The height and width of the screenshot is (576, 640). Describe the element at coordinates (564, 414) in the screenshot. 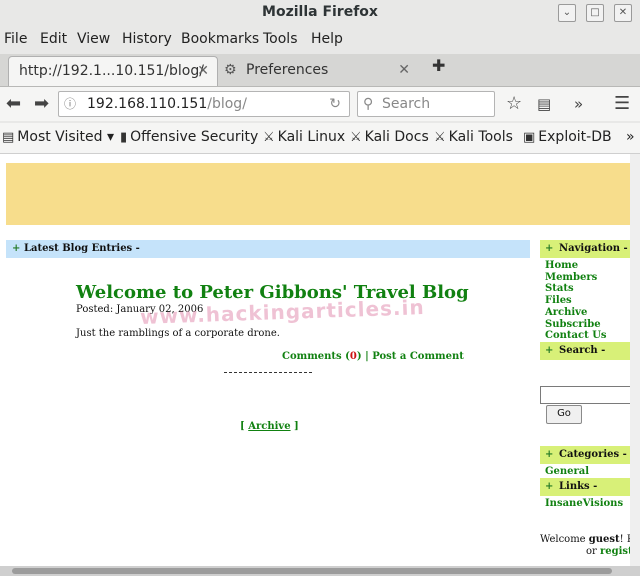

I see `go-button: Go` at that location.